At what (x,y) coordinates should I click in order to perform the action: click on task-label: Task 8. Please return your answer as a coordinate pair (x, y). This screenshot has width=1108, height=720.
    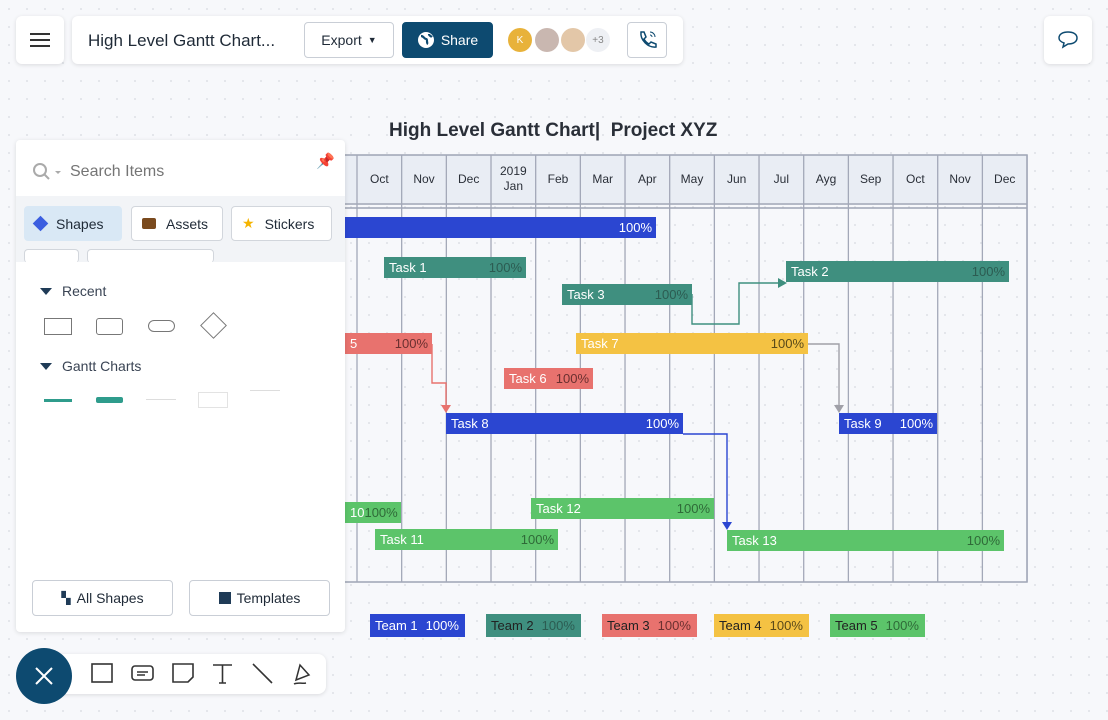
    Looking at the image, I should click on (470, 423).